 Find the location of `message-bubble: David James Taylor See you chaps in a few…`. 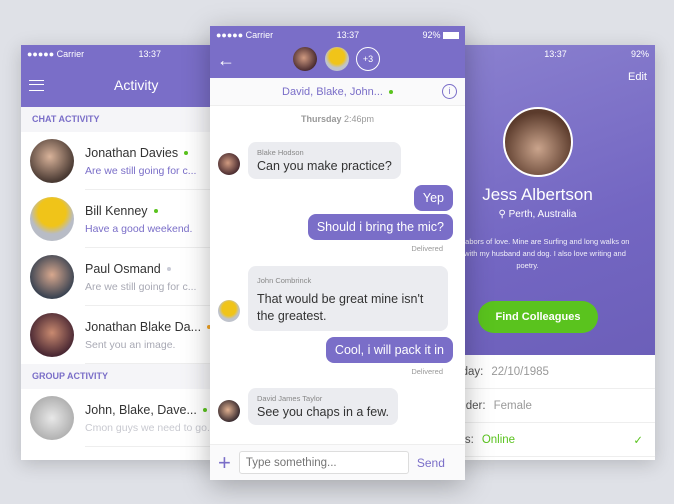

message-bubble: David James Taylor See you chaps in a few… is located at coordinates (323, 406).